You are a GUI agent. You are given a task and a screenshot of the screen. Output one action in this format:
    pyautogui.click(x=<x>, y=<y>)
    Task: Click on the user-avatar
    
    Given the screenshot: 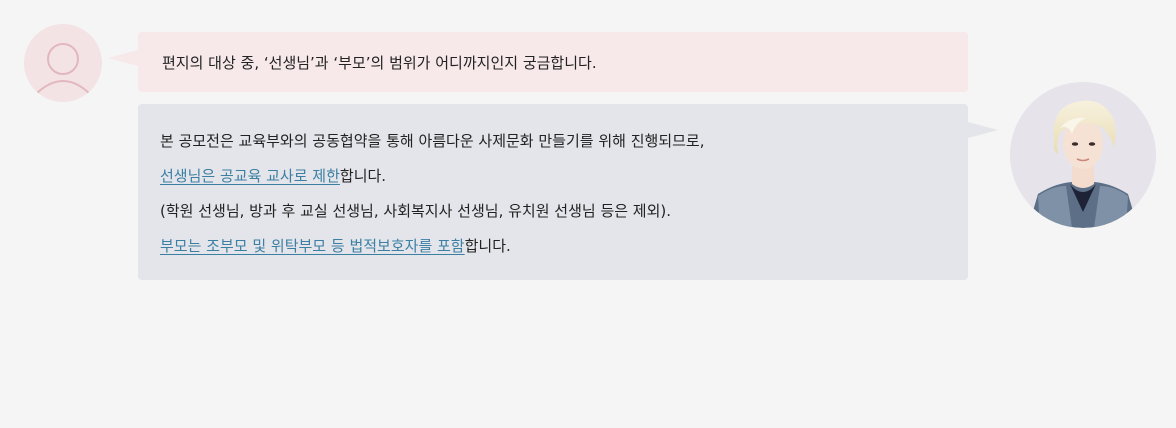 What is the action you would take?
    pyautogui.click(x=63, y=63)
    